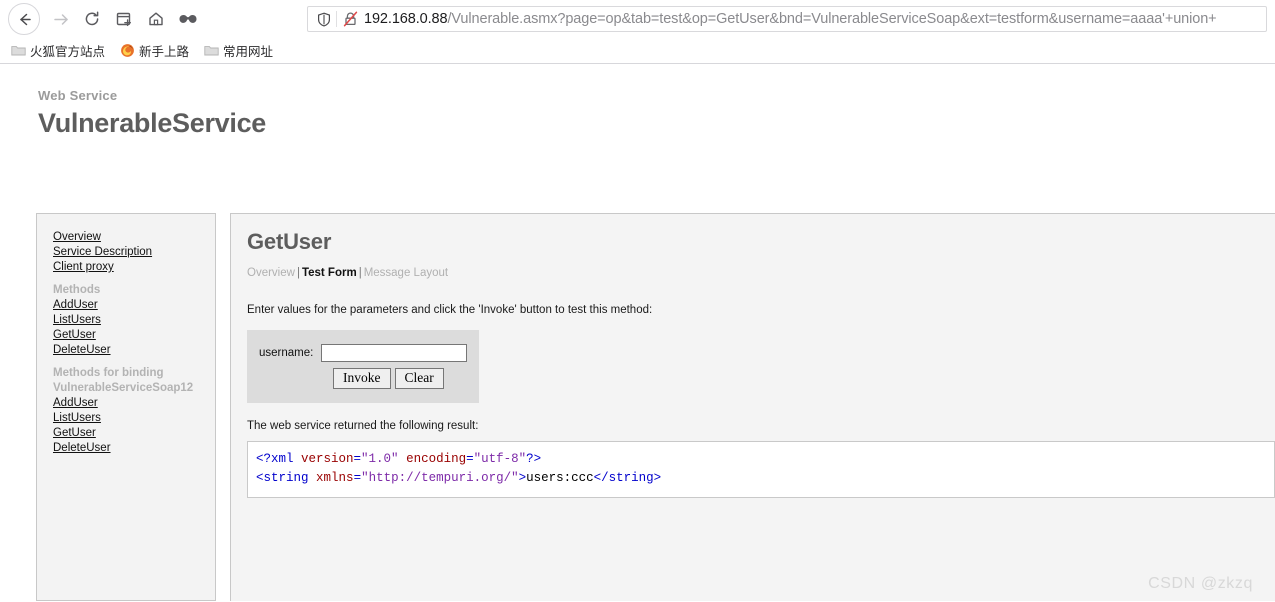 The height and width of the screenshot is (602, 1275). Describe the element at coordinates (108, 373) in the screenshot. I see `sidebar-group-title-binding-line1: Methods for binding` at that location.